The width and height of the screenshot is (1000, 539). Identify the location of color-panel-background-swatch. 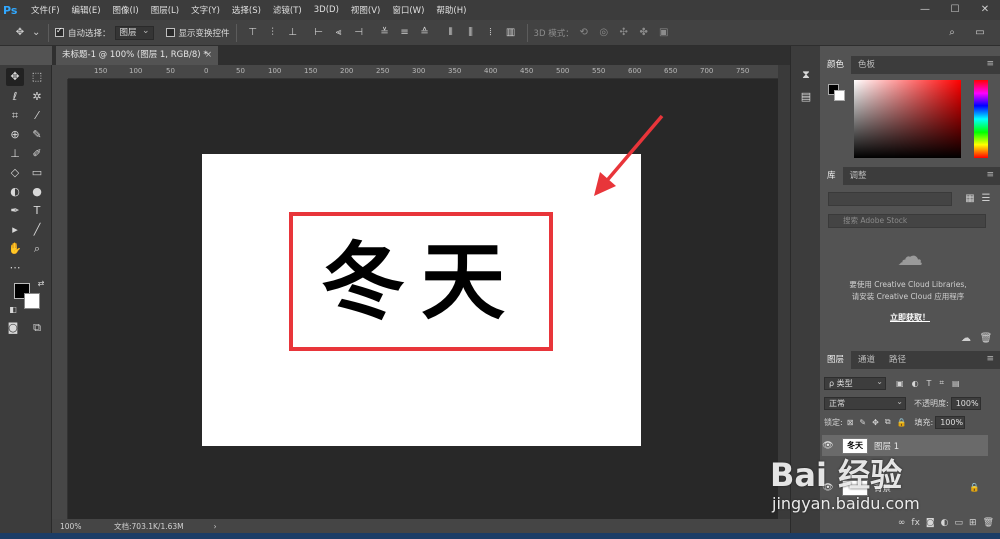
(839, 95).